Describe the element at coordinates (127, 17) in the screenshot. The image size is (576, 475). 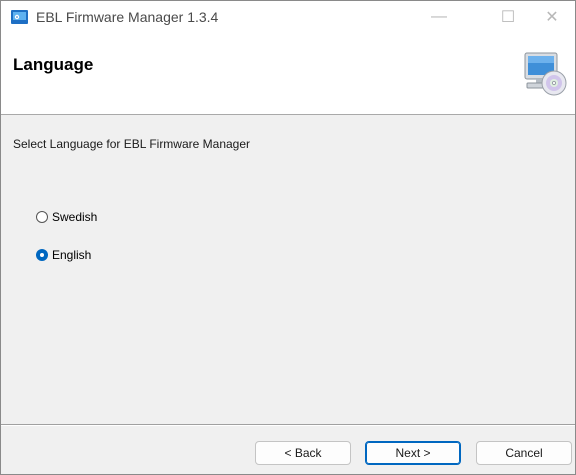
I see `window-title: EBL Firmware Manager 1.3.4` at that location.